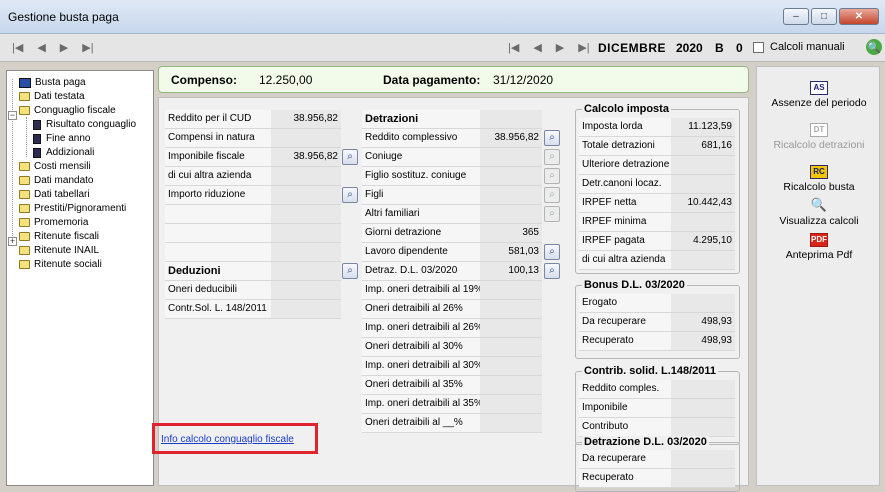 This screenshot has width=885, height=492. I want to click on altra-azienda-label: di cui altra azienda, so click(218, 176).